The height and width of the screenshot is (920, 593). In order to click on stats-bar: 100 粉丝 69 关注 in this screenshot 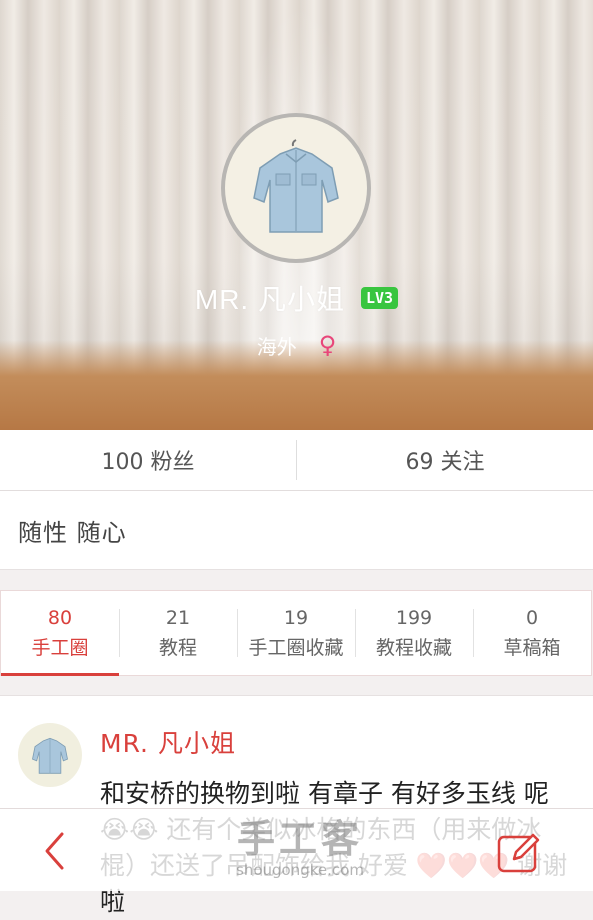, I will do `click(296, 460)`.